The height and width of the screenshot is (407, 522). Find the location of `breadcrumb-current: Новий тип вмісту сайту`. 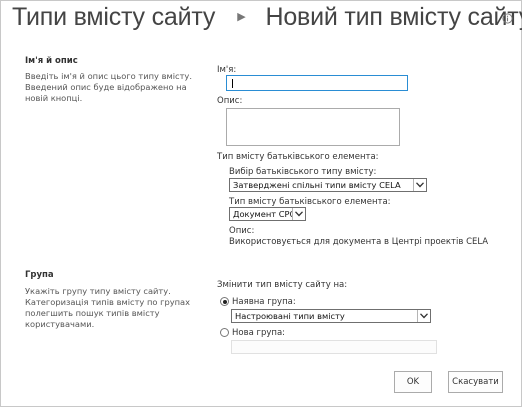

breadcrumb-current: Новий тип вмісту сайту is located at coordinates (393, 17).